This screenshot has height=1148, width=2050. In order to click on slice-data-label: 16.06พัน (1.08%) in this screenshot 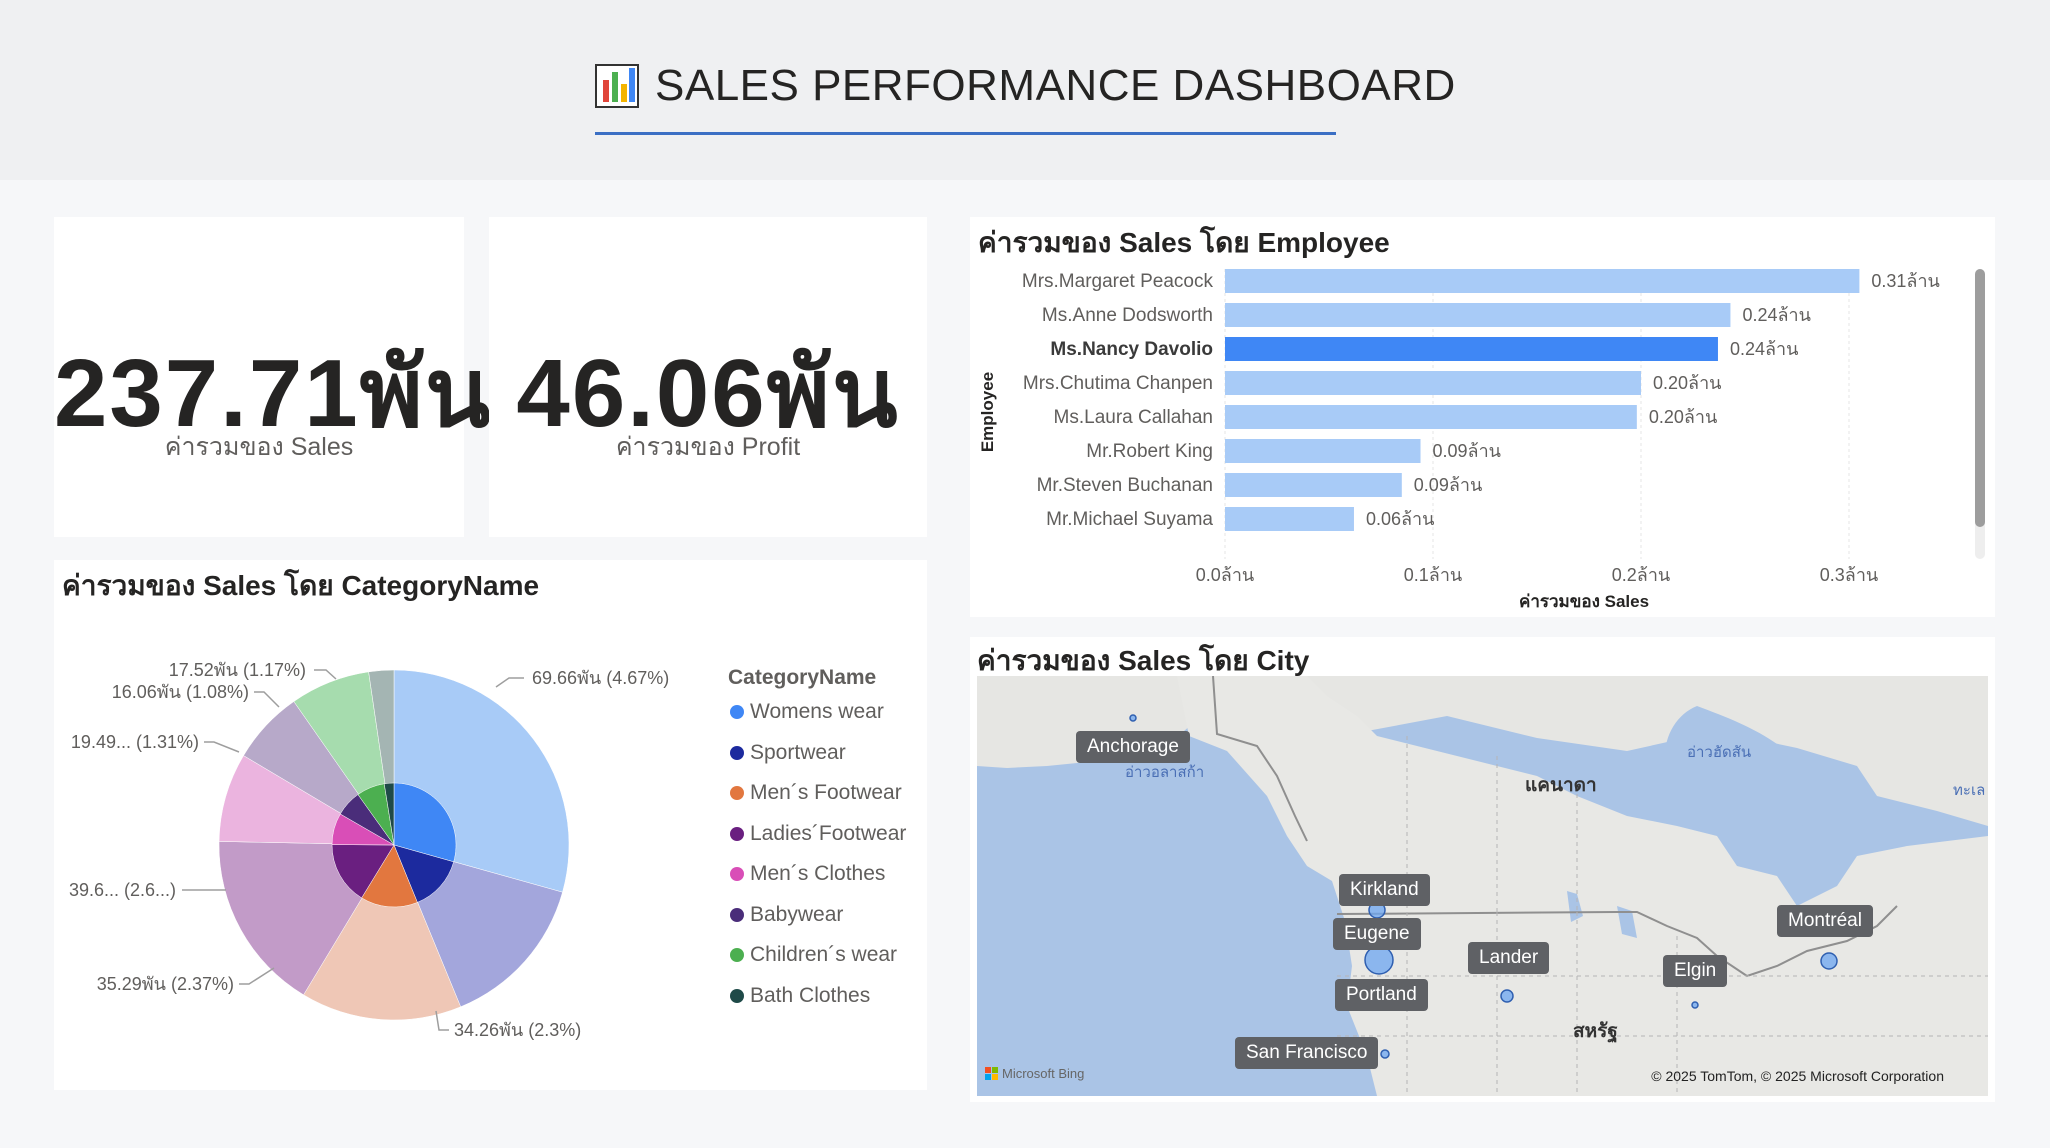, I will do `click(180, 692)`.